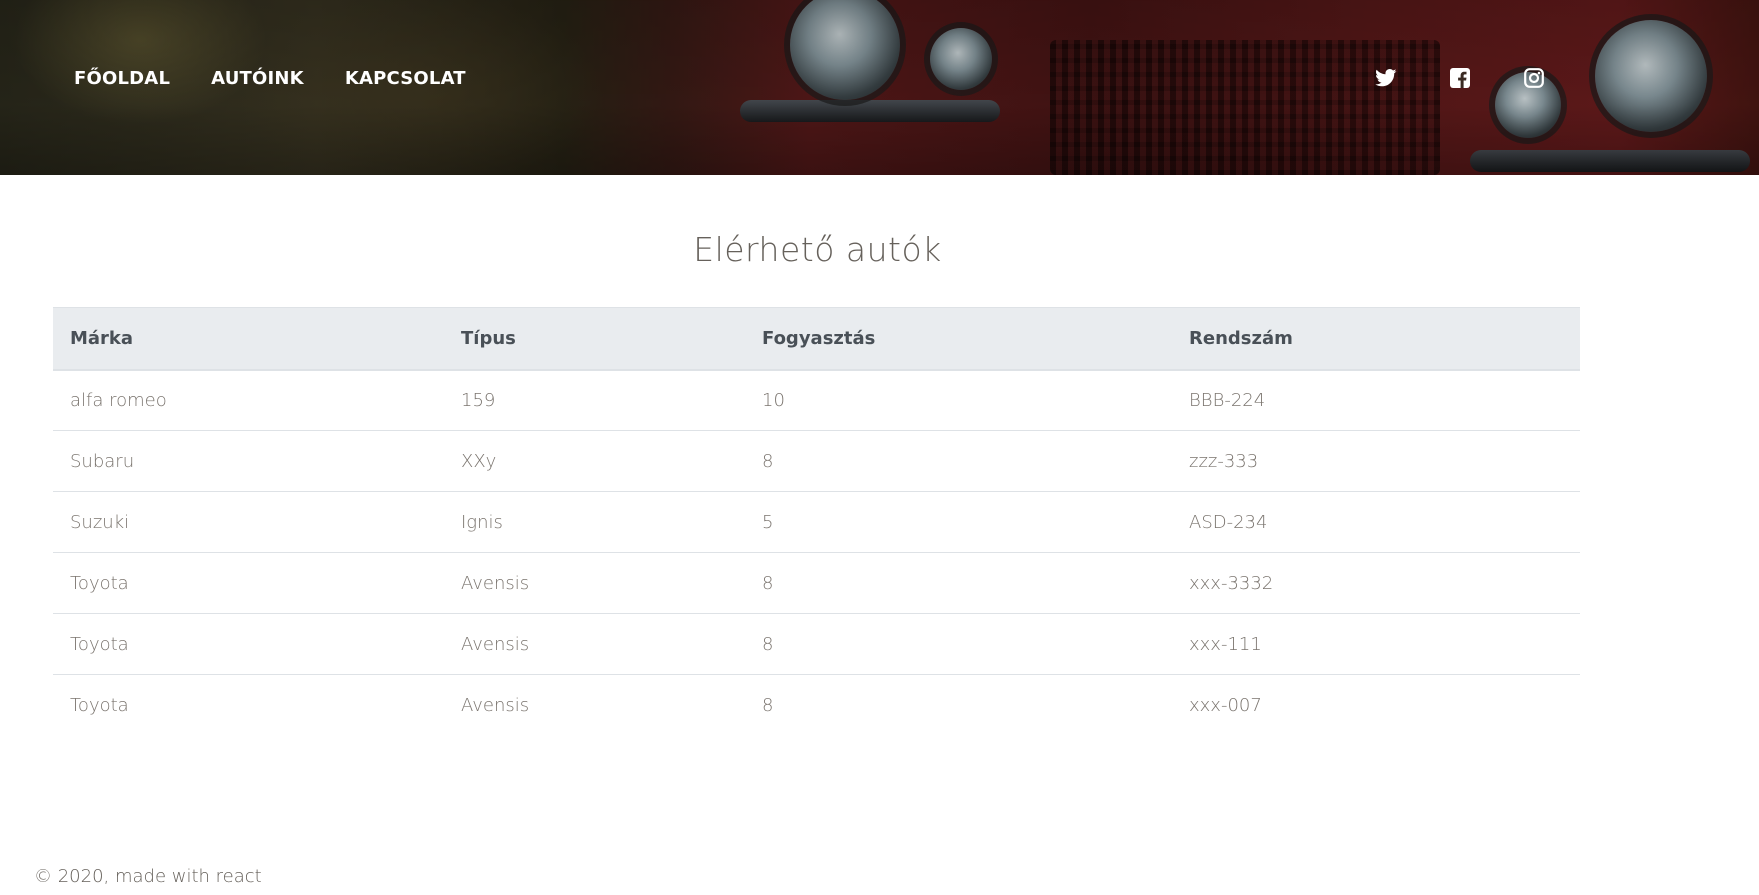 Image resolution: width=1759 pixels, height=895 pixels. I want to click on cell-tipus: XXy, so click(594, 461).